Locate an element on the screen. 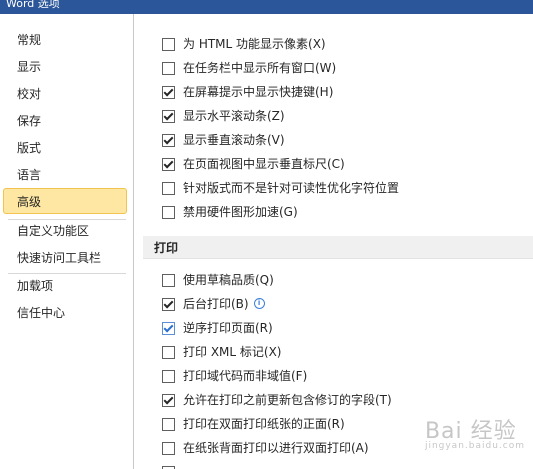  sidebar-item-add-ins: 加载项 is located at coordinates (65, 285).